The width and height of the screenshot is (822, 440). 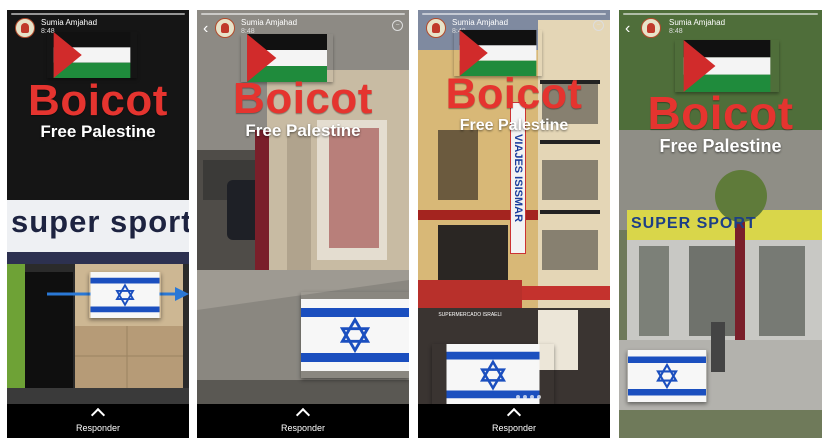 I want to click on shop-sign: SUPER SPORT, so click(x=694, y=223).